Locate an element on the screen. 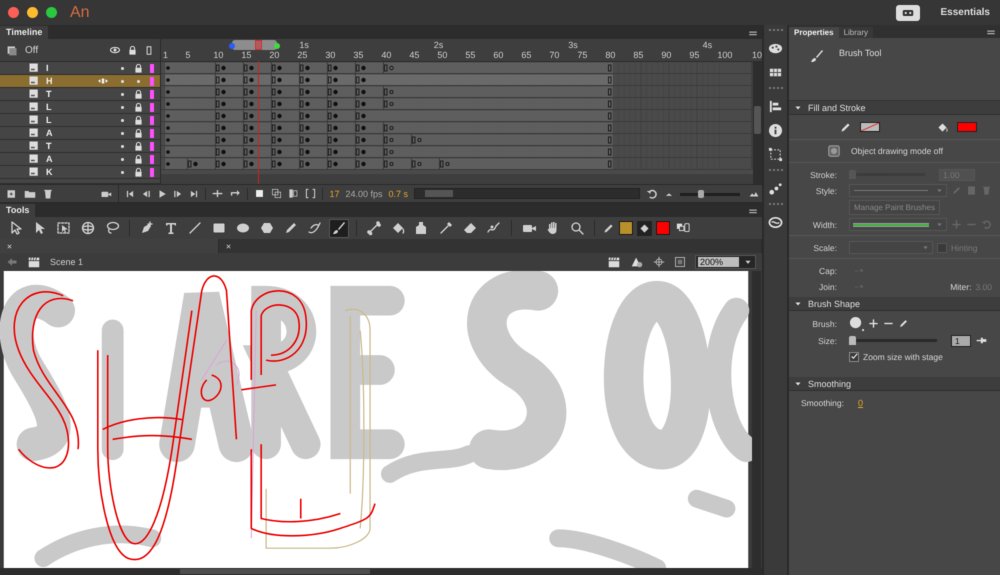 The height and width of the screenshot is (575, 1000). layer-row: I is located at coordinates (80, 68).